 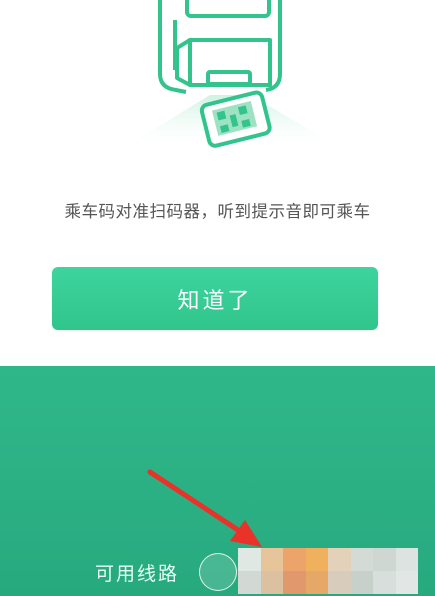 I want to click on route-toggle-icon, so click(x=218, y=572).